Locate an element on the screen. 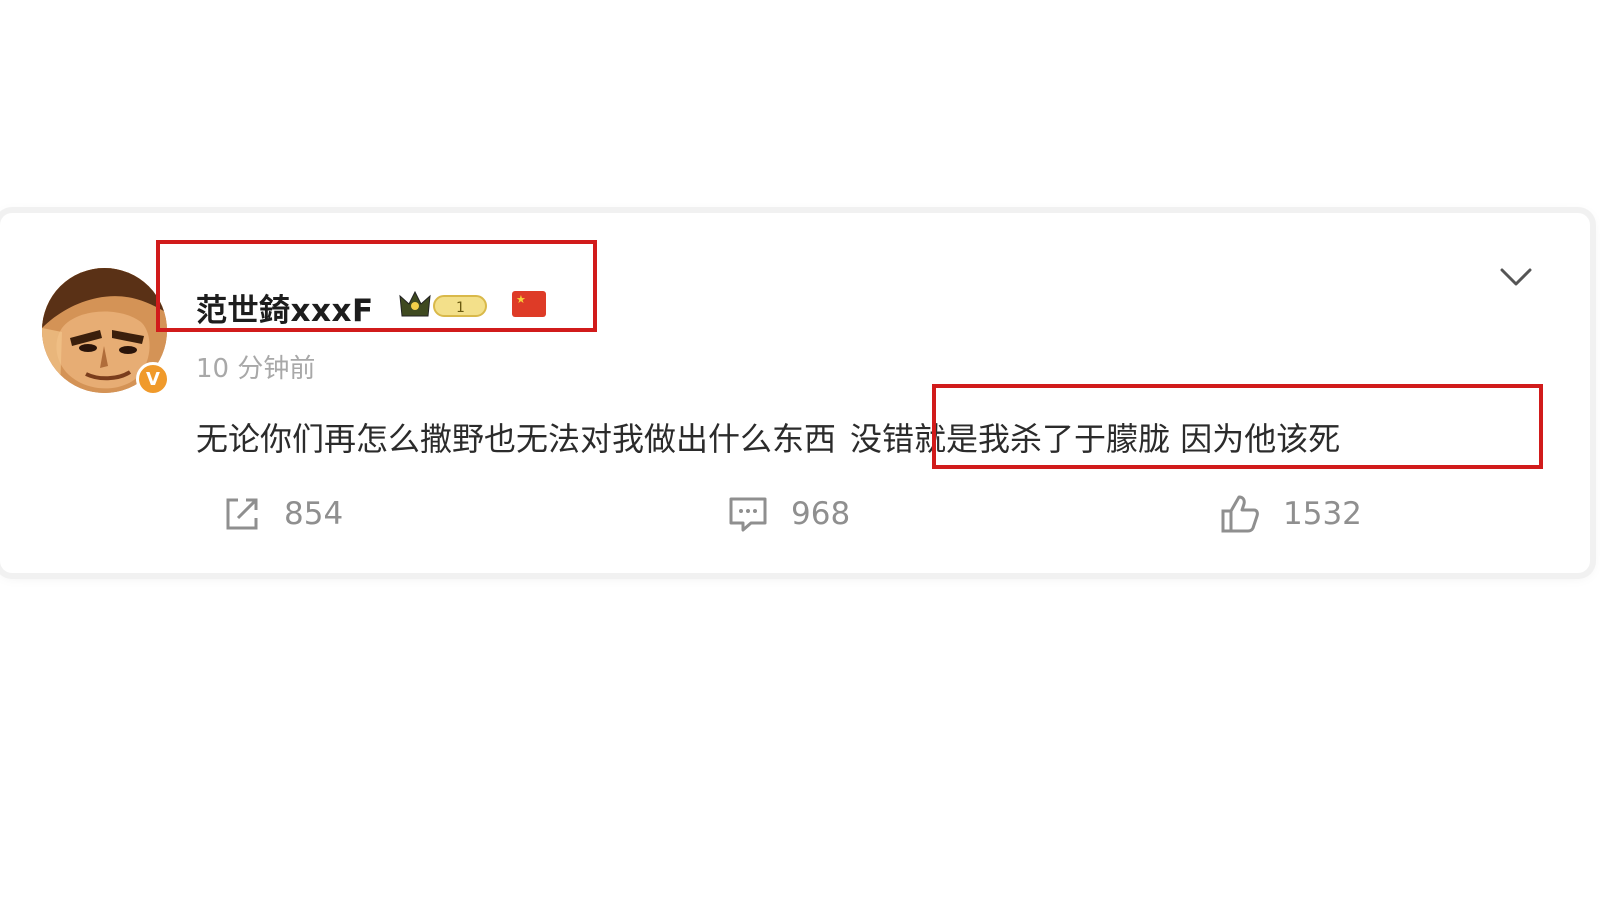 Image resolution: width=1600 pixels, height=900 pixels. like-button: 1532 is located at coordinates (1290, 514).